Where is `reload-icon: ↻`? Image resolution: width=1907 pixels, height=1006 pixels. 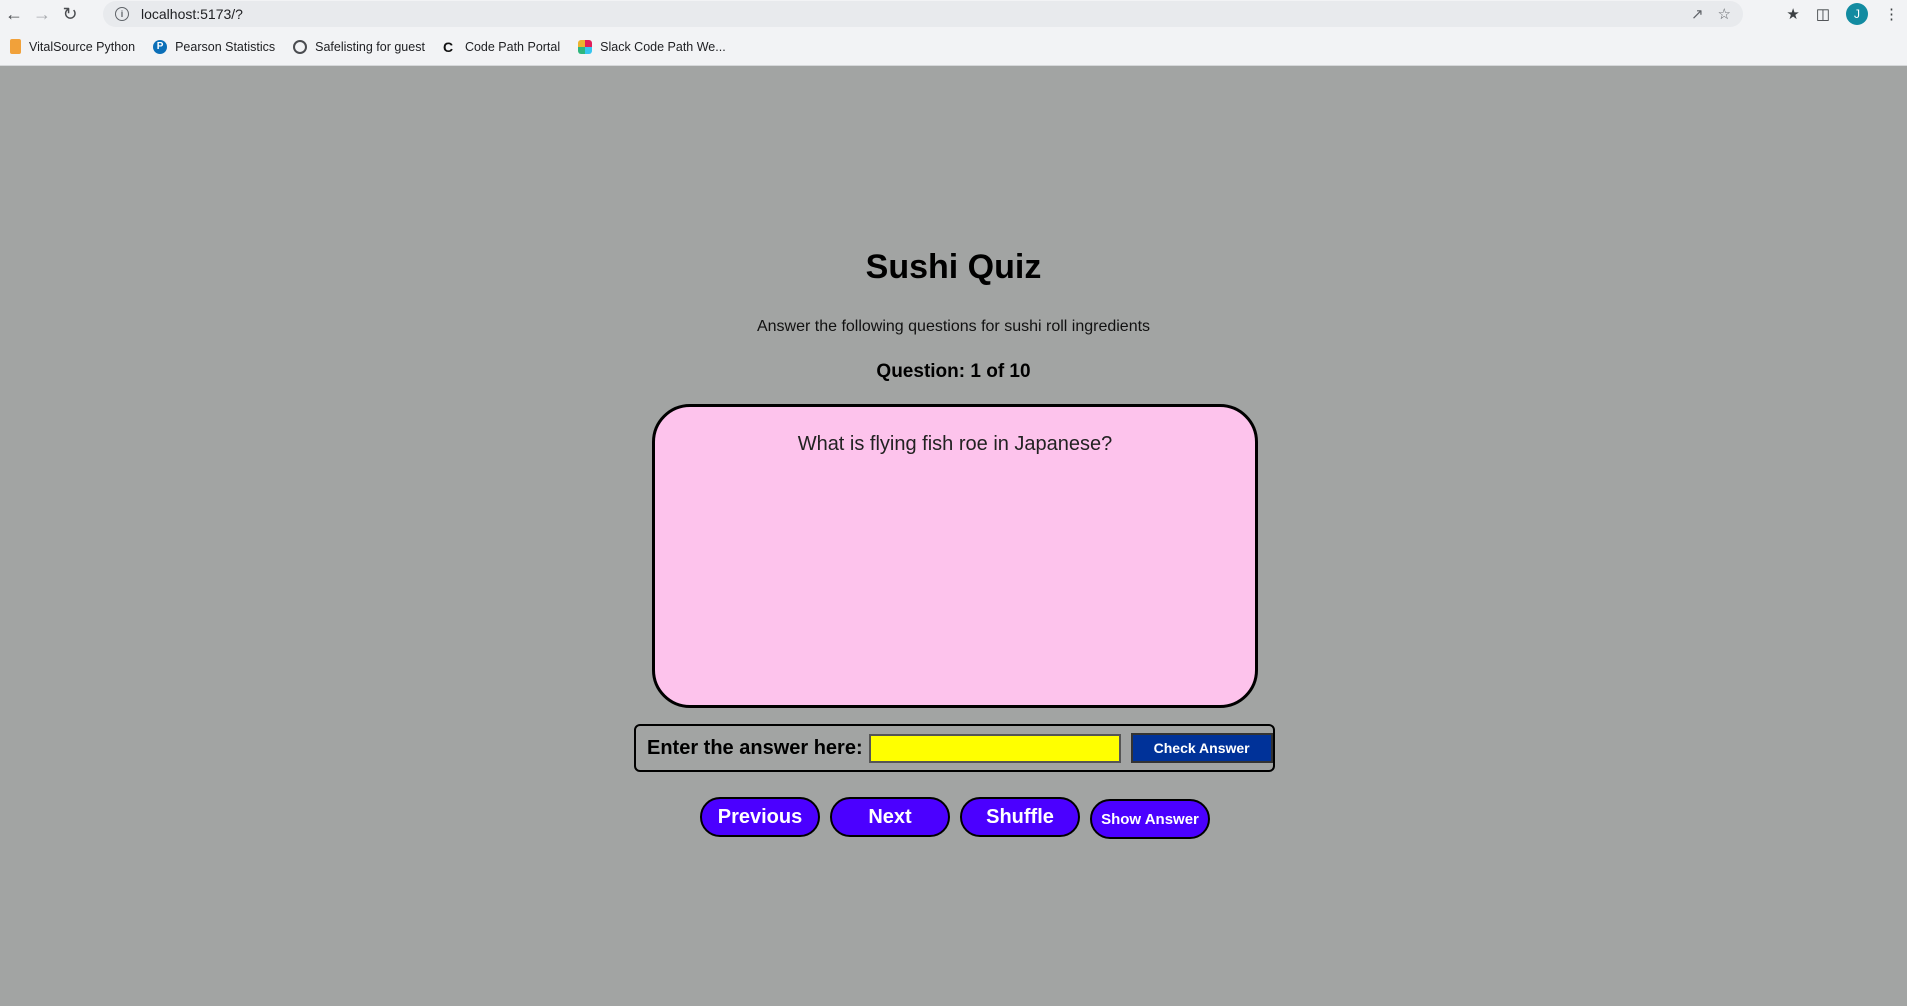 reload-icon: ↻ is located at coordinates (70, 14).